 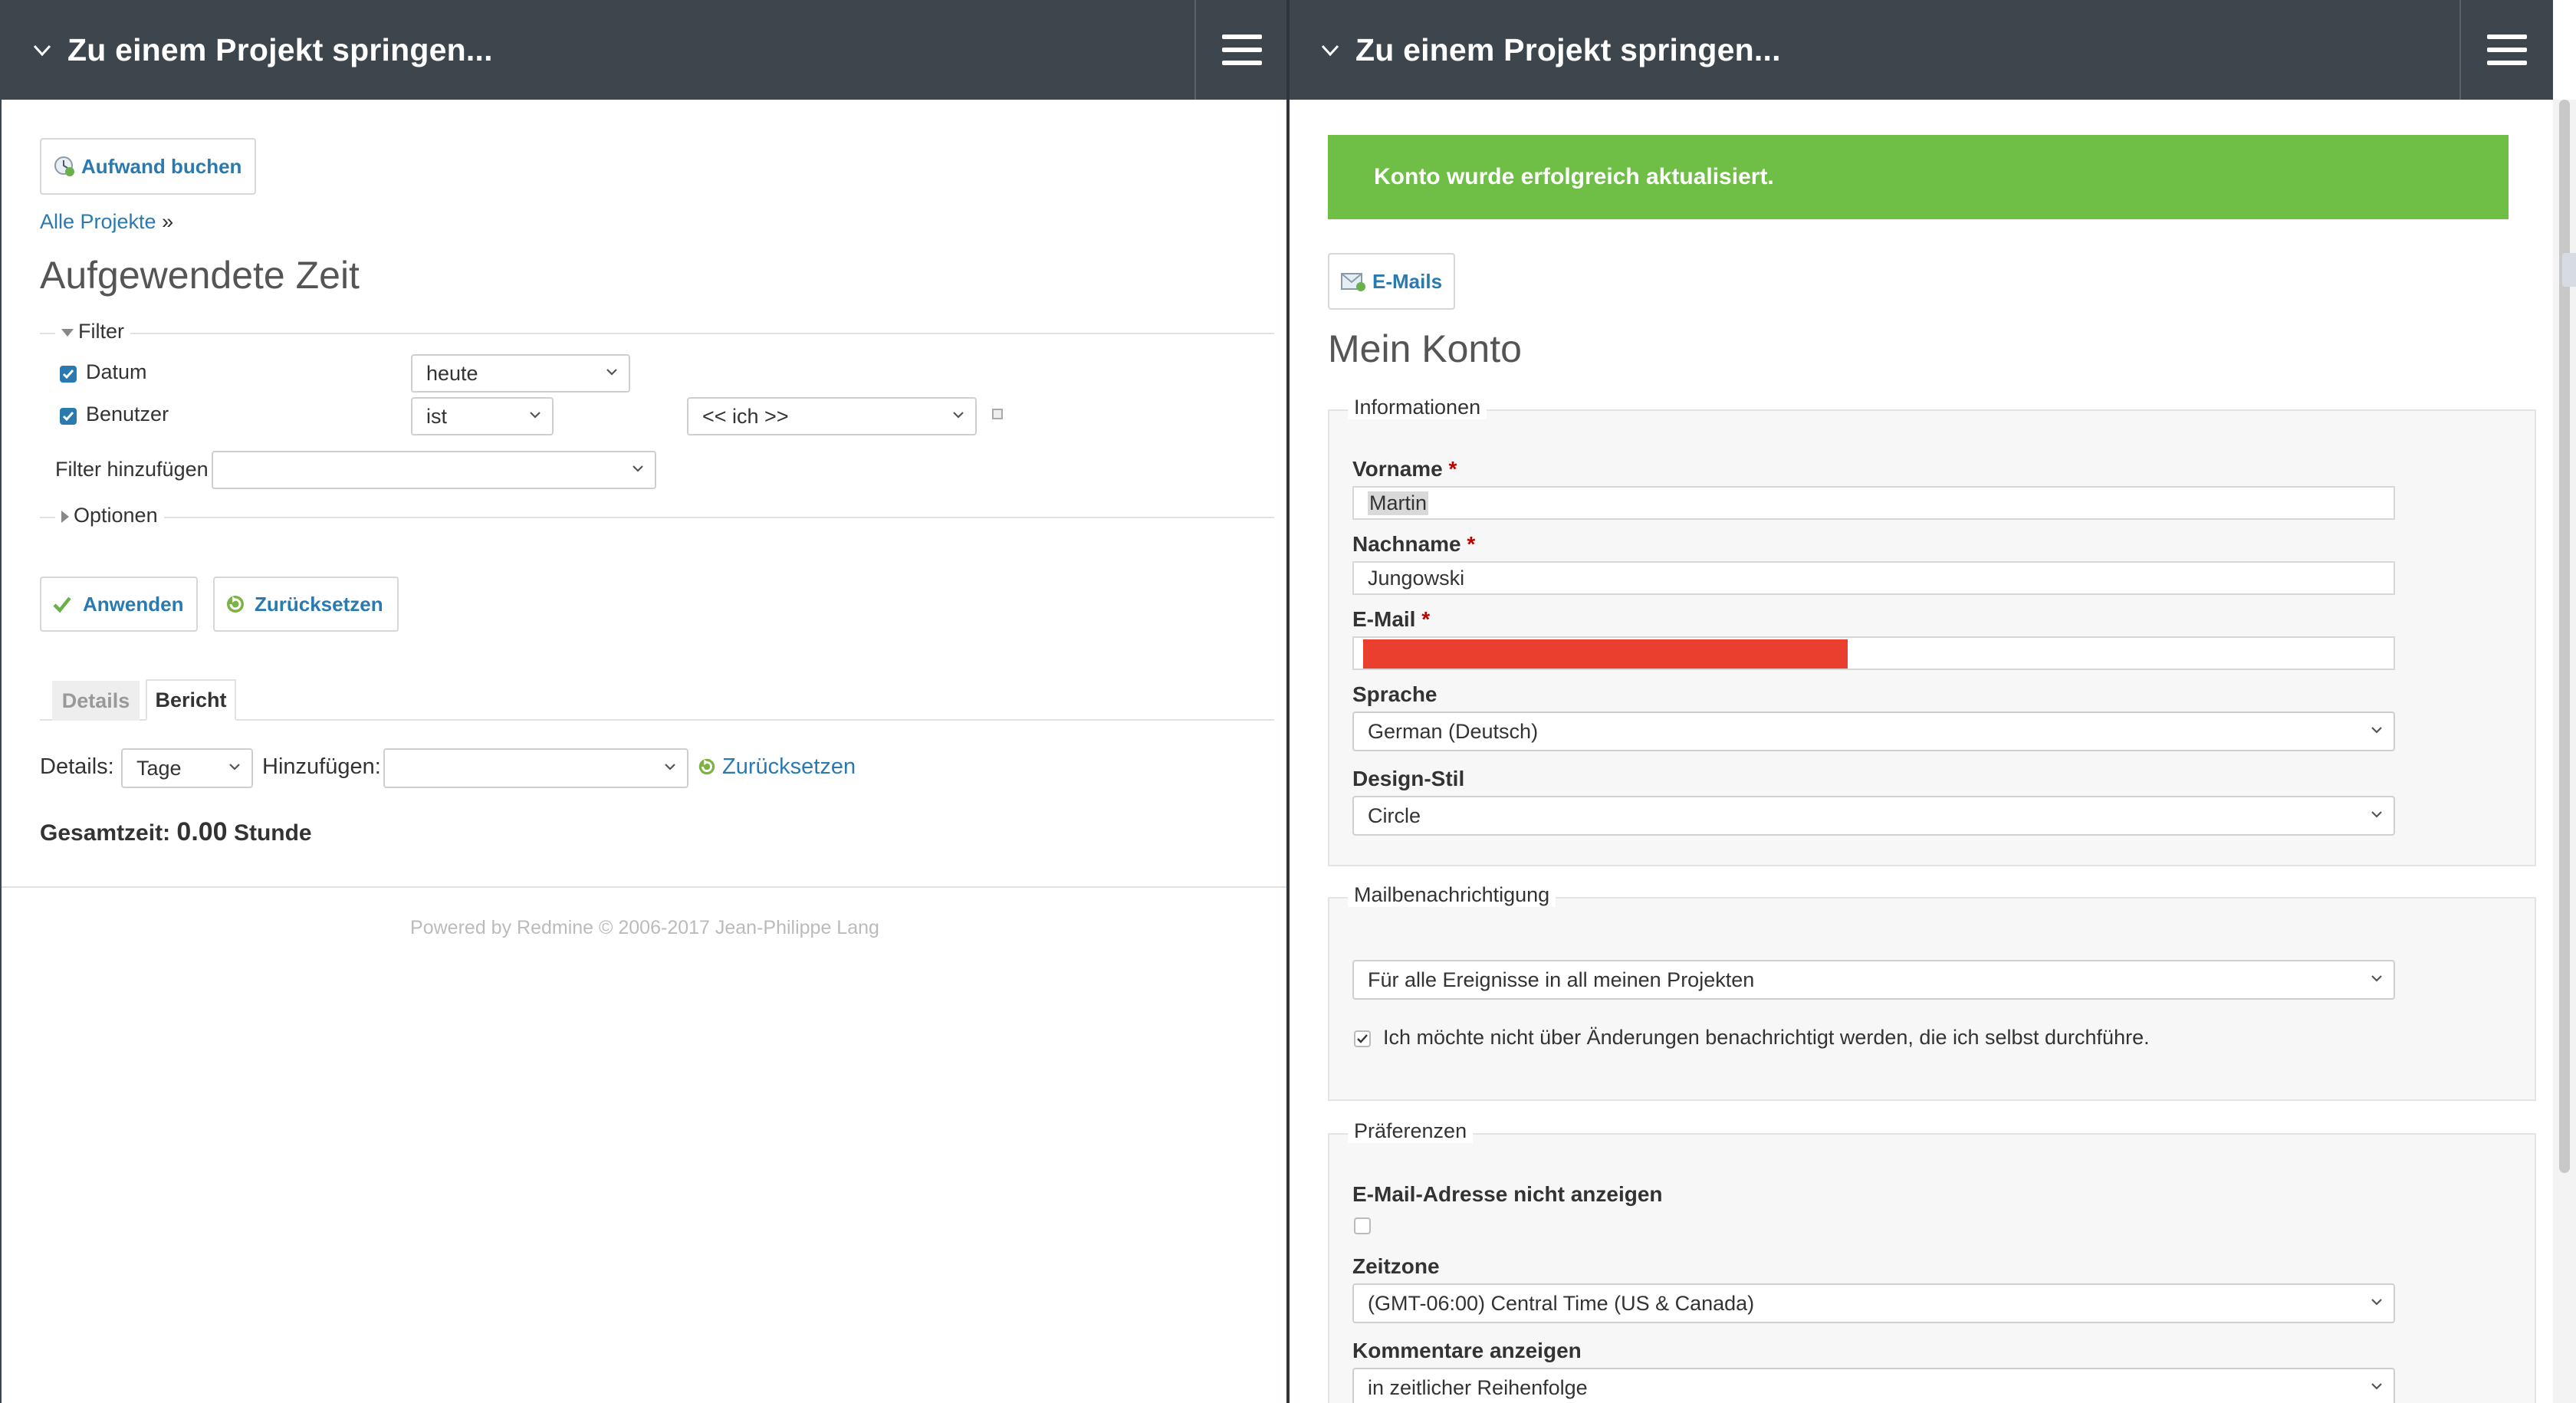 I want to click on total-time-value: 0.00, so click(x=202, y=831).